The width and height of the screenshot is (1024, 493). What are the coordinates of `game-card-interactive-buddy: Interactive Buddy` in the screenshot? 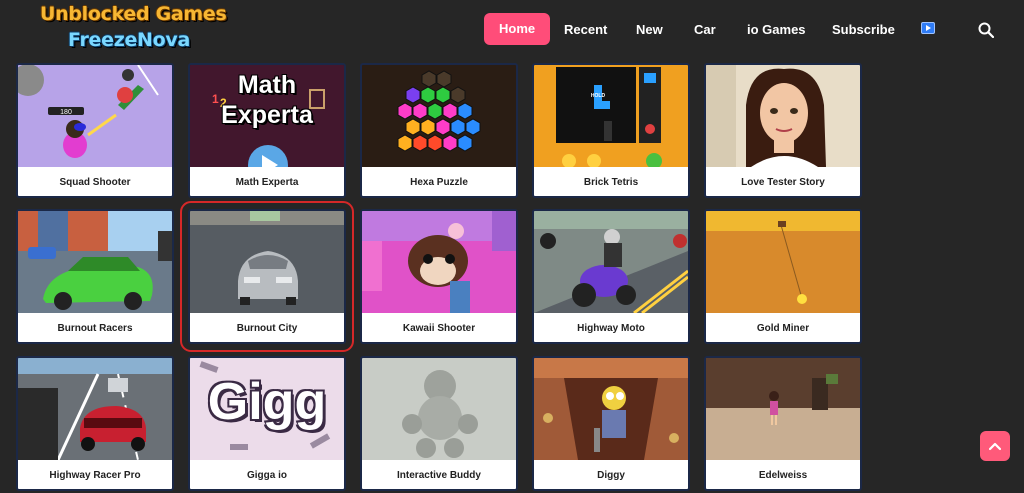 It's located at (439, 423).